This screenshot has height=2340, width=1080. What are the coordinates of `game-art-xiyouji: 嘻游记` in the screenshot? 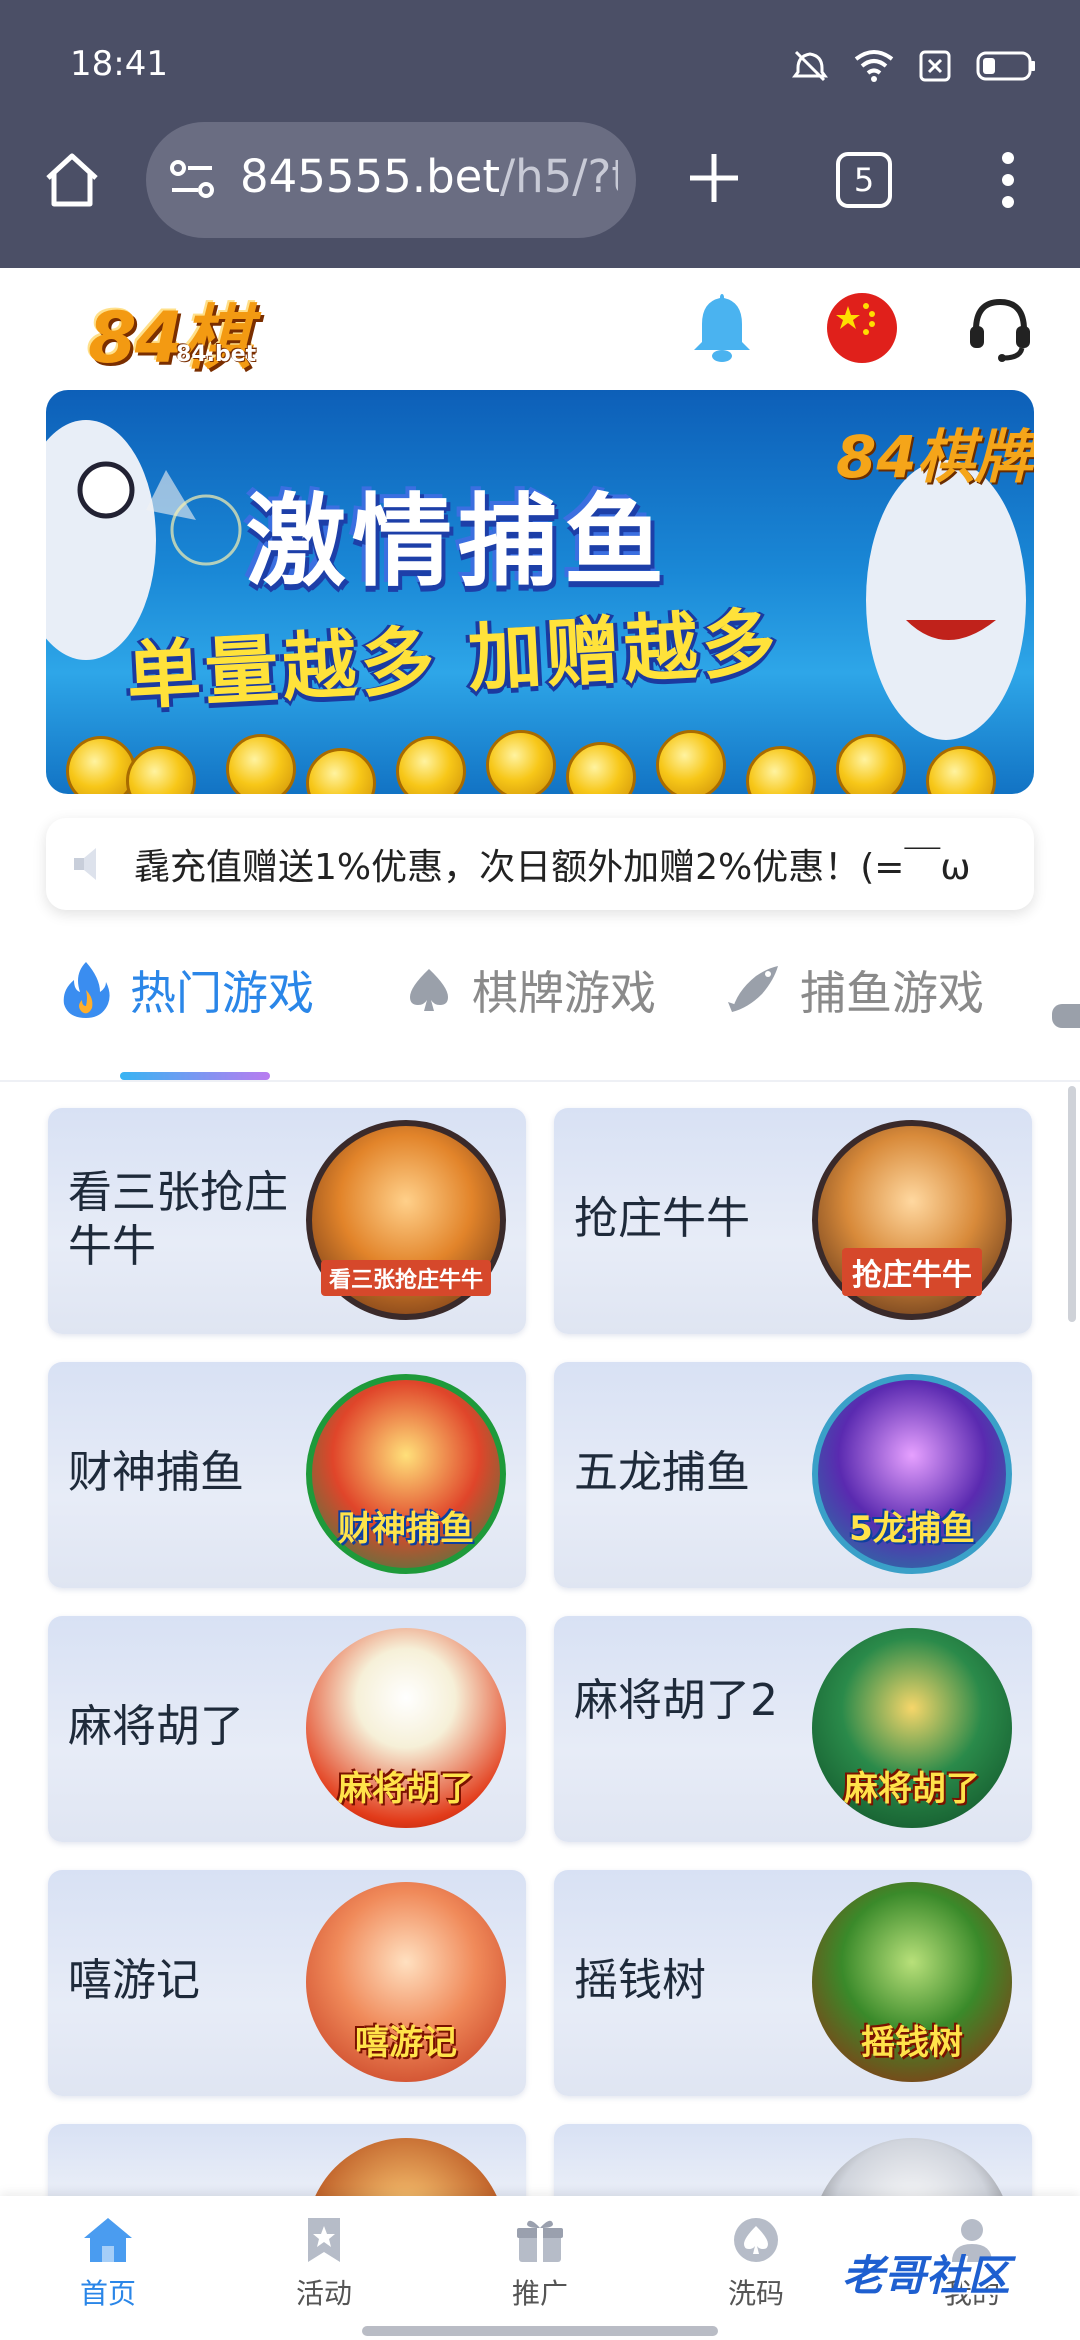 It's located at (406, 1982).